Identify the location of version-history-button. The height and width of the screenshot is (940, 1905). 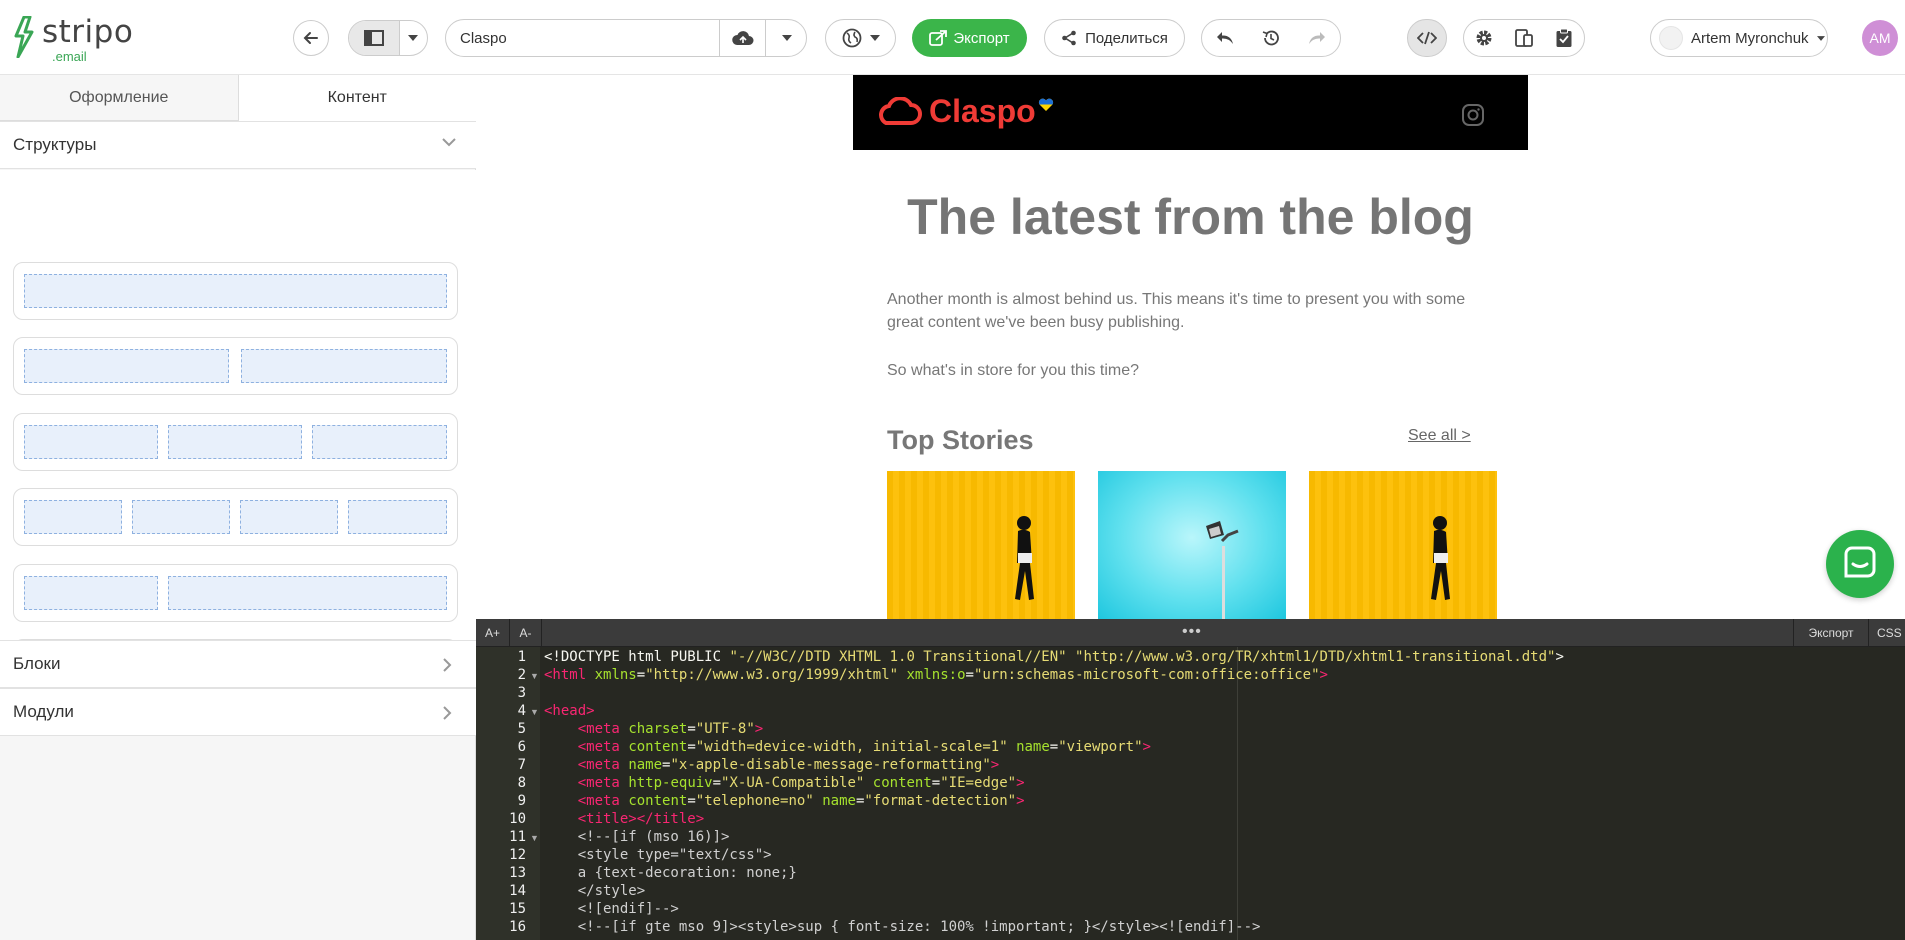
(1271, 38).